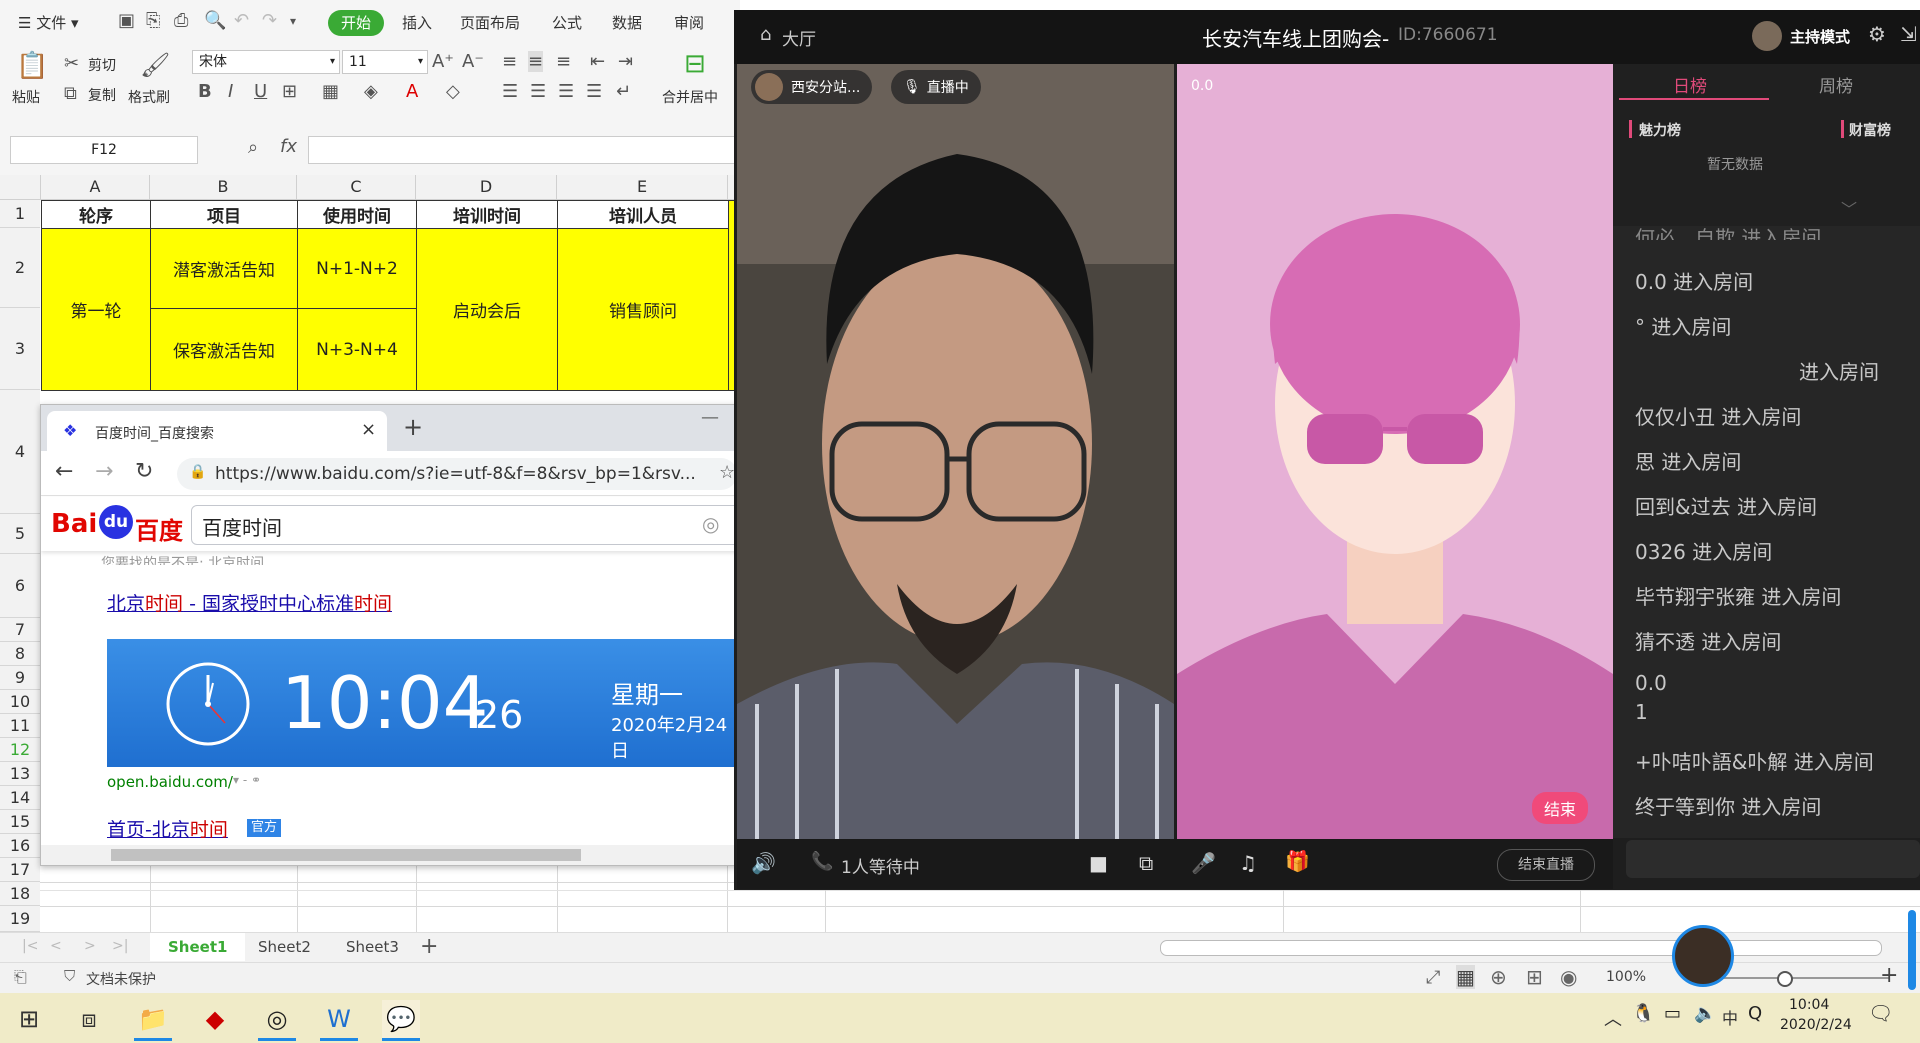 This screenshot has height=1043, width=1920. I want to click on browser-hscroll-thumb, so click(346, 855).